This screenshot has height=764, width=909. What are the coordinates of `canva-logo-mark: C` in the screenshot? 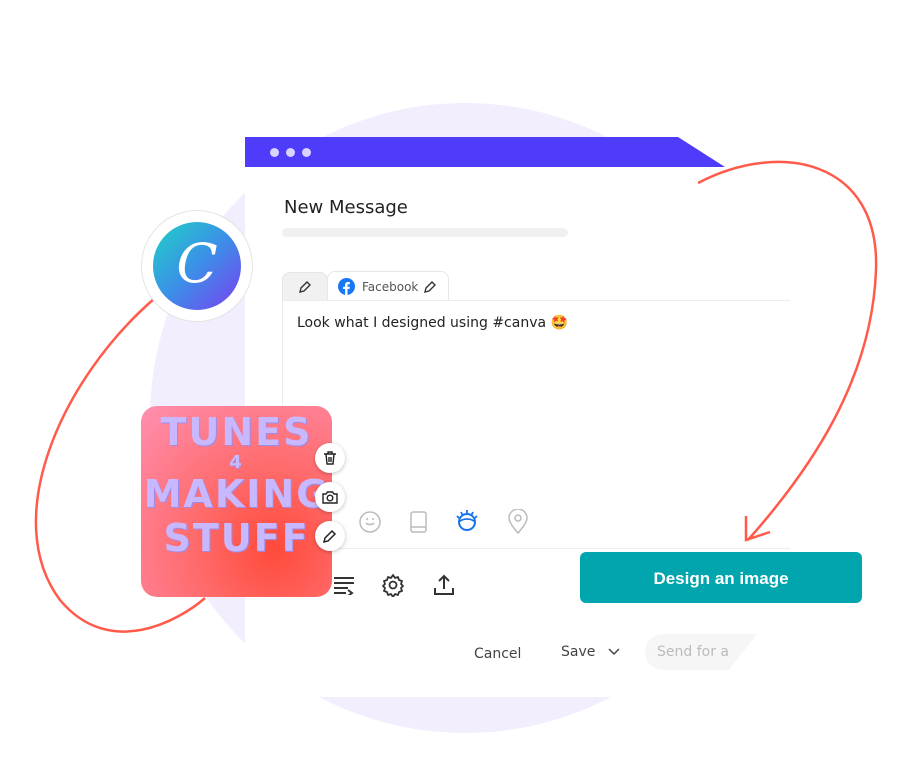 It's located at (197, 266).